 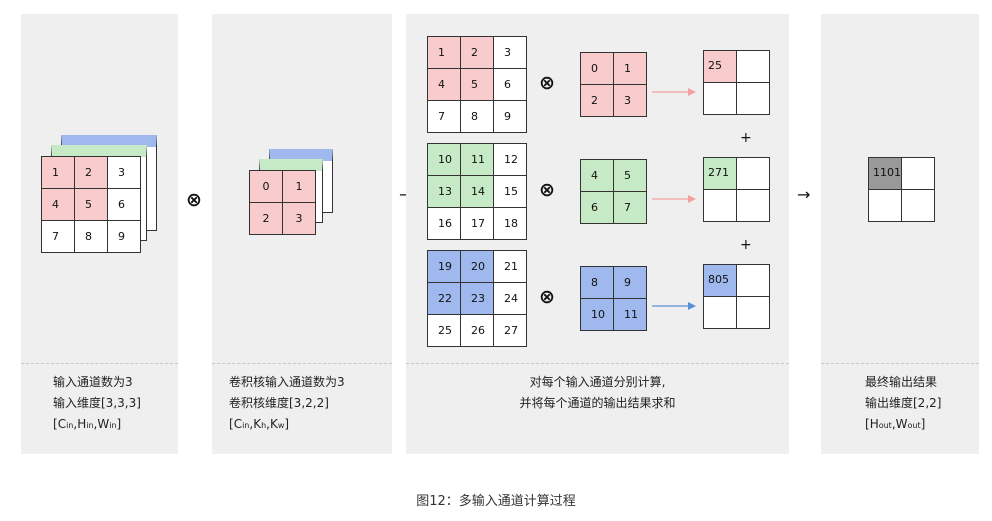 I want to click on matrix-cell: 19, so click(x=444, y=266).